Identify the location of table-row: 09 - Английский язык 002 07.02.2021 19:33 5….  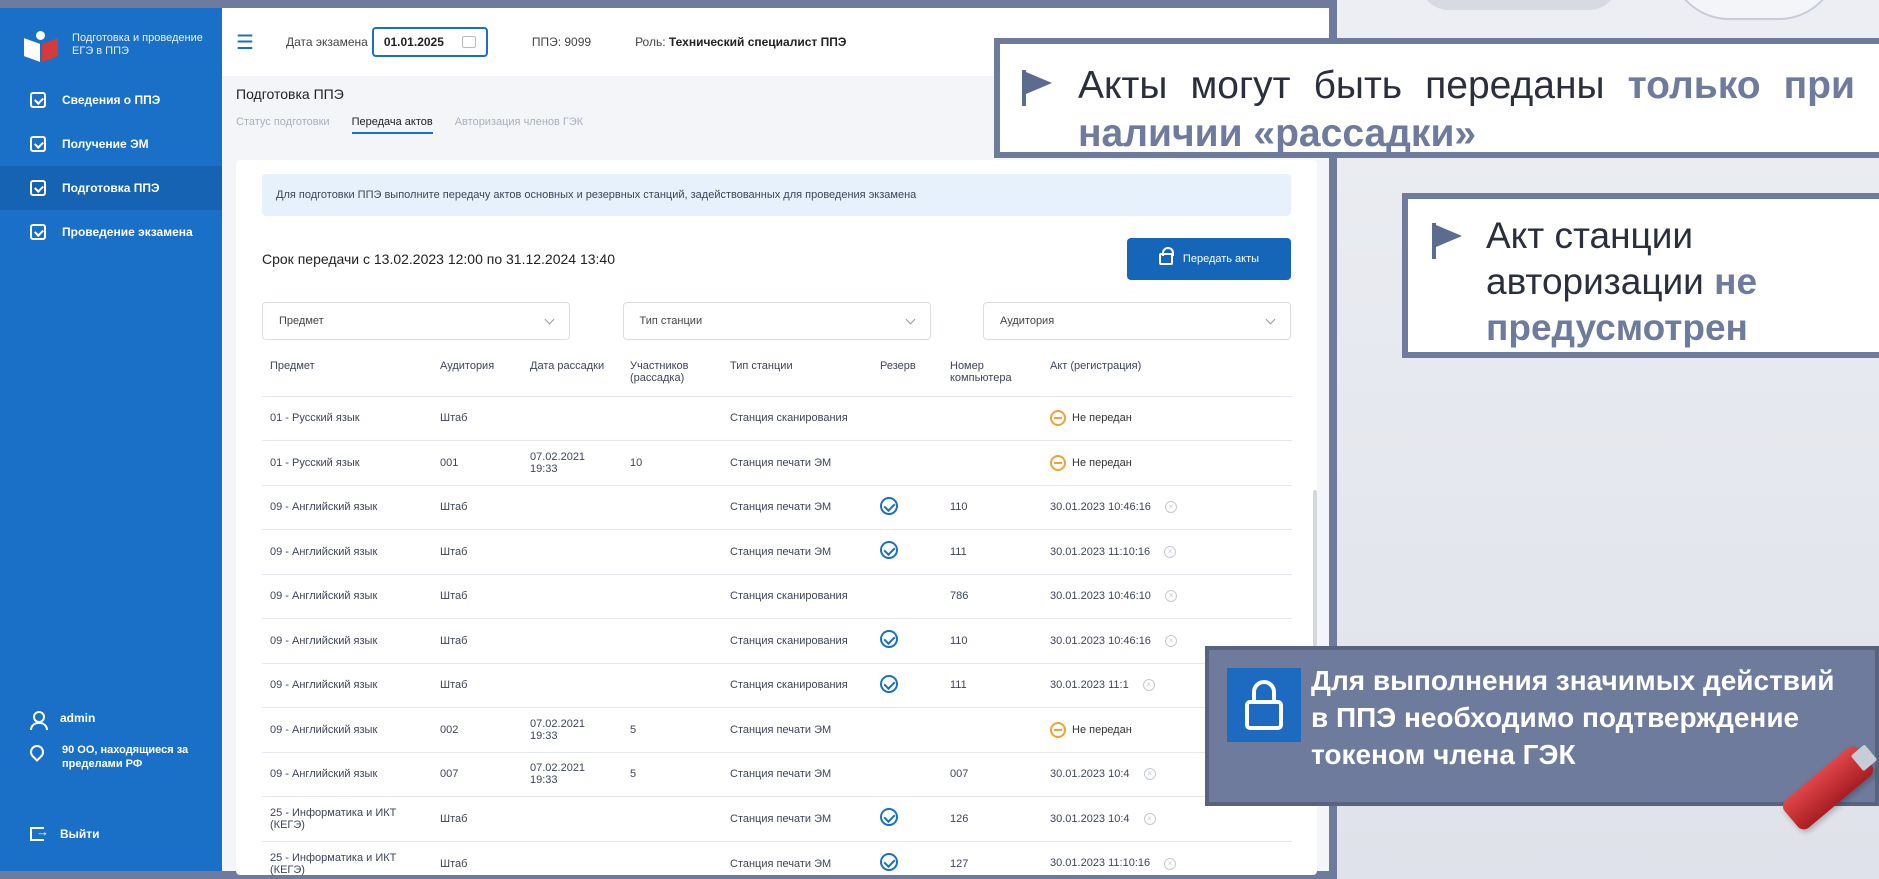
(777, 729).